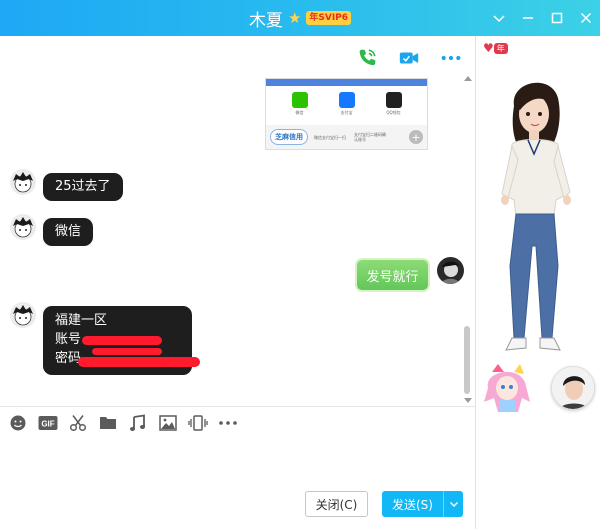 This screenshot has height=529, width=600. I want to click on scroll-thumb, so click(467, 360).